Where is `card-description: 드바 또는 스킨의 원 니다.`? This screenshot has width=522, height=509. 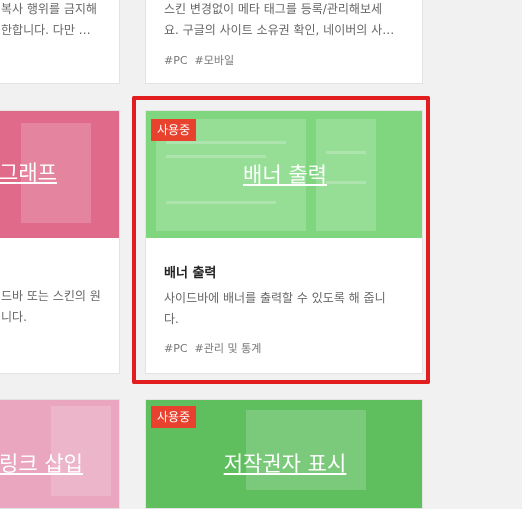 card-description: 드바 또는 스킨의 원 니다. is located at coordinates (51, 306).